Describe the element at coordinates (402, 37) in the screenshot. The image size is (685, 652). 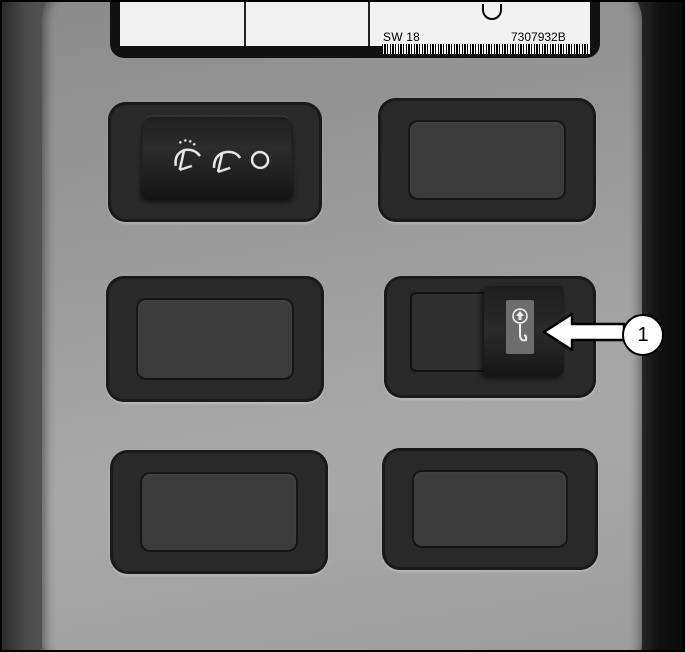
I see `switch-id-text: SW 18` at that location.